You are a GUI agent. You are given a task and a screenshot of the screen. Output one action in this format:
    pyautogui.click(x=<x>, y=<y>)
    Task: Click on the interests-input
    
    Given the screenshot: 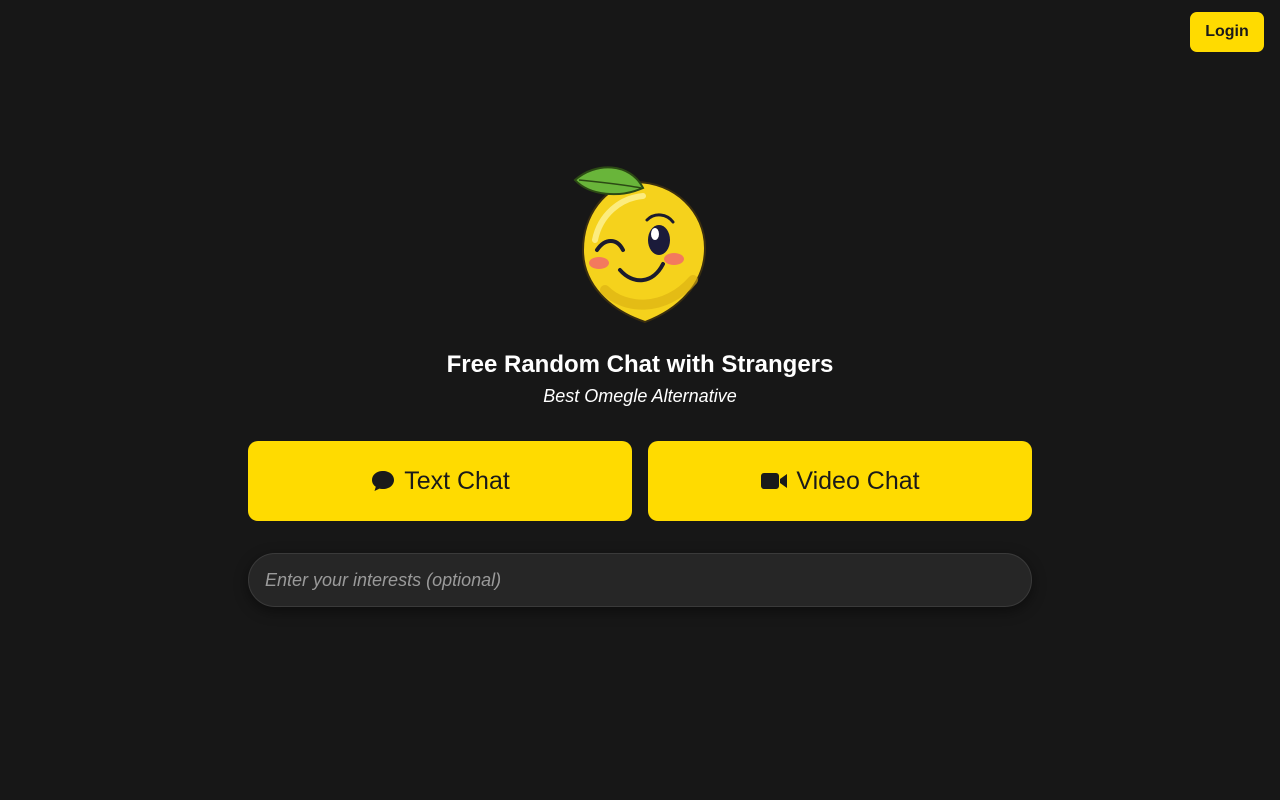 What is the action you would take?
    pyautogui.click(x=640, y=580)
    